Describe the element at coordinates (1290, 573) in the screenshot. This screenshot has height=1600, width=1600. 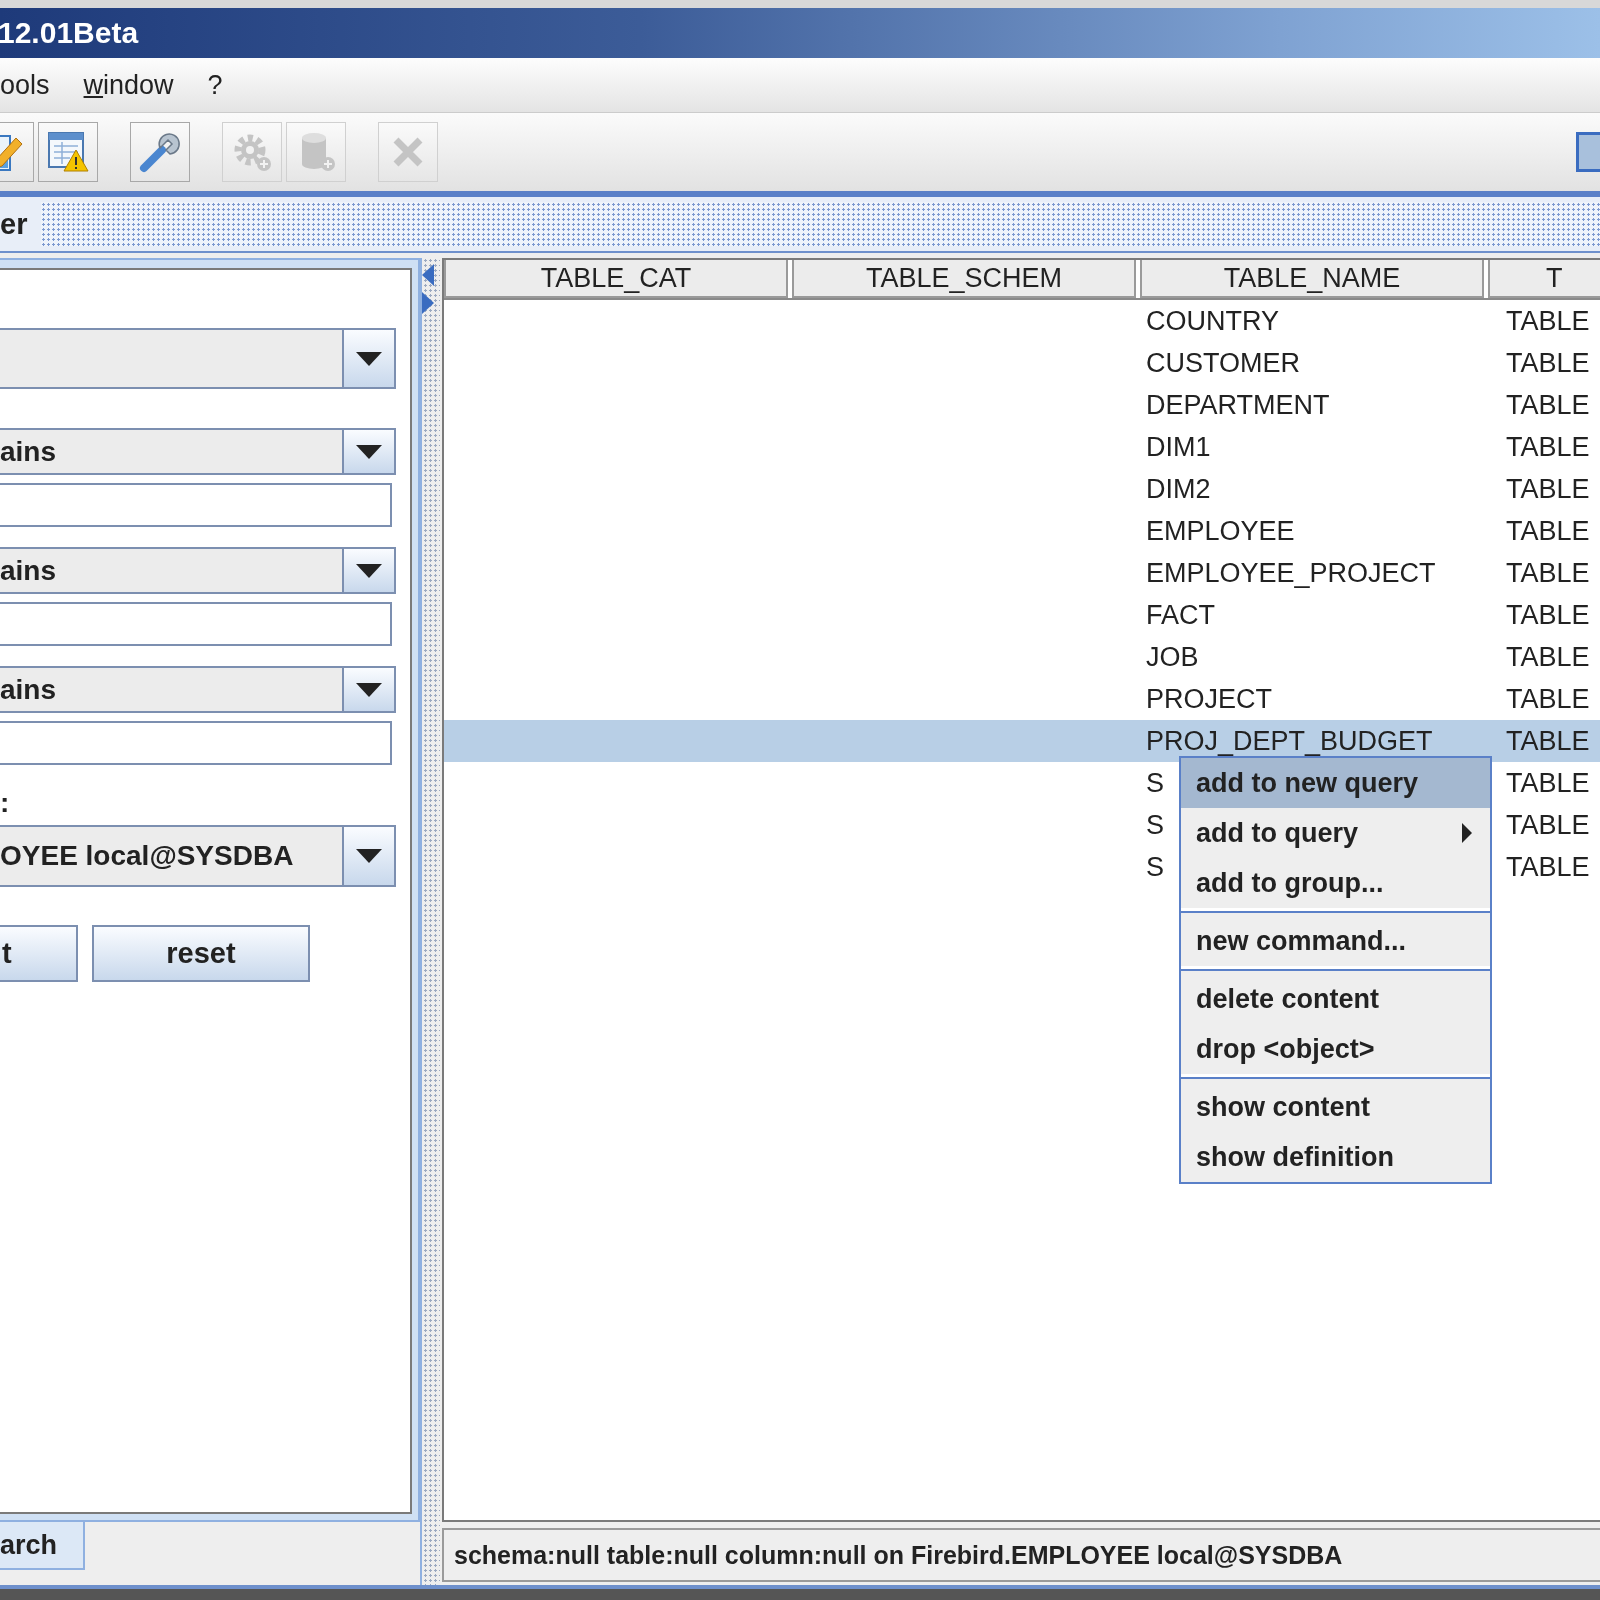
I see `table-cell-text: EMPLOYEE_PROJECT` at that location.